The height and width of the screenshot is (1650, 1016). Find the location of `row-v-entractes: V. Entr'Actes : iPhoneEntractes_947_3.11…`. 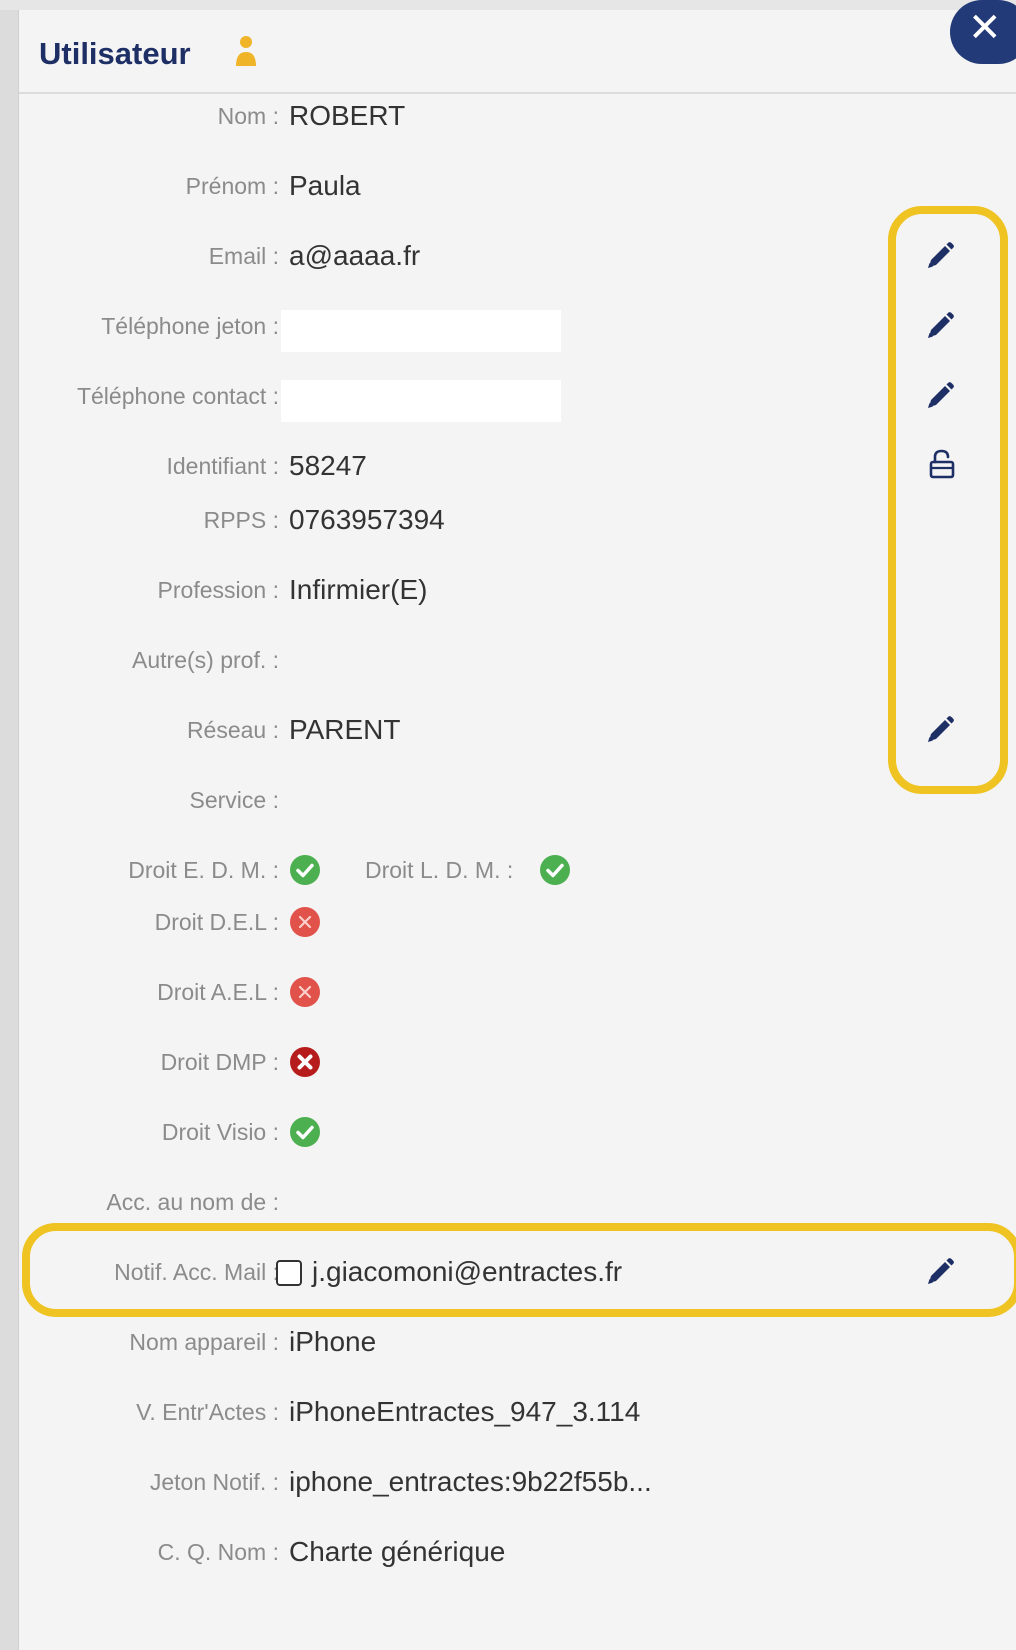

row-v-entractes: V. Entr'Actes : iPhoneEntractes_947_3.11… is located at coordinates (517, 1412).